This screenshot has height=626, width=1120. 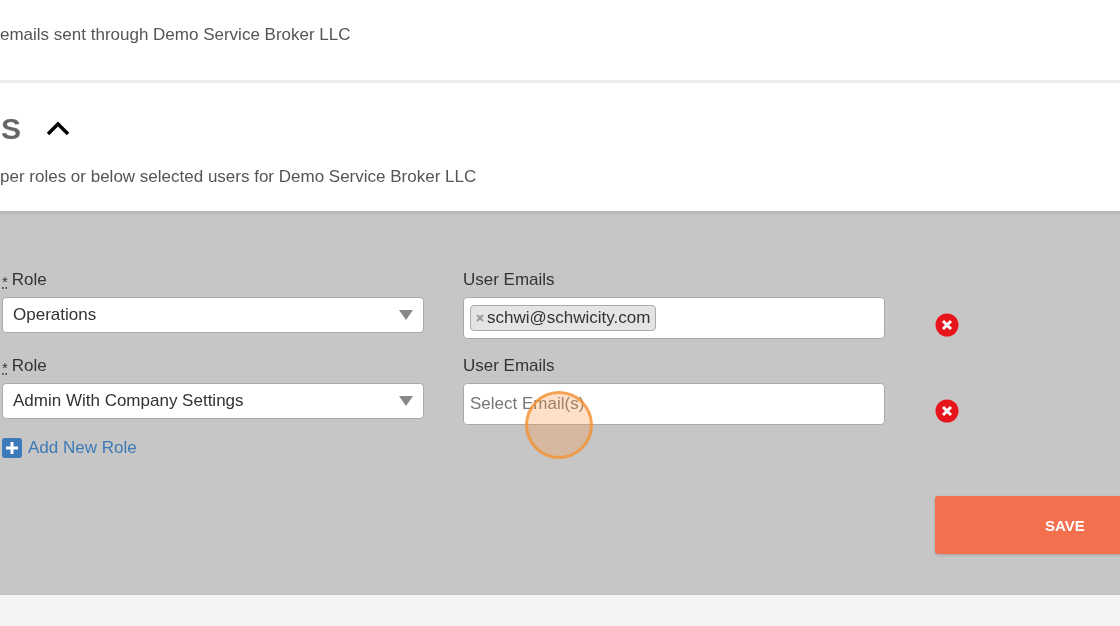 I want to click on section-title: S, so click(x=11, y=129).